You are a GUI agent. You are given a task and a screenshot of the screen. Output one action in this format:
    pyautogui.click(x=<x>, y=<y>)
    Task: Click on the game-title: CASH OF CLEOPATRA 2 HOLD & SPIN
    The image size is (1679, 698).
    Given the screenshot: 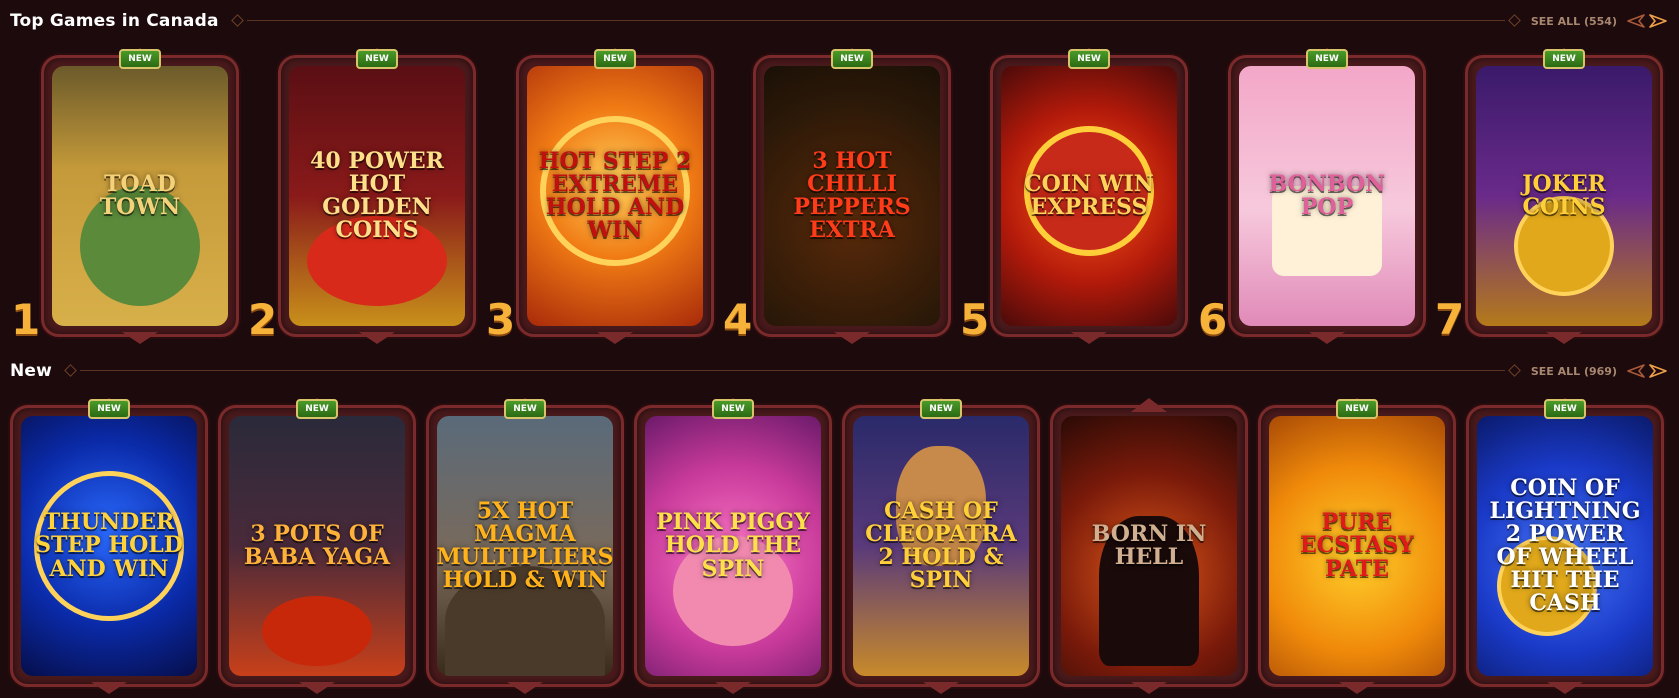 What is the action you would take?
    pyautogui.click(x=941, y=545)
    